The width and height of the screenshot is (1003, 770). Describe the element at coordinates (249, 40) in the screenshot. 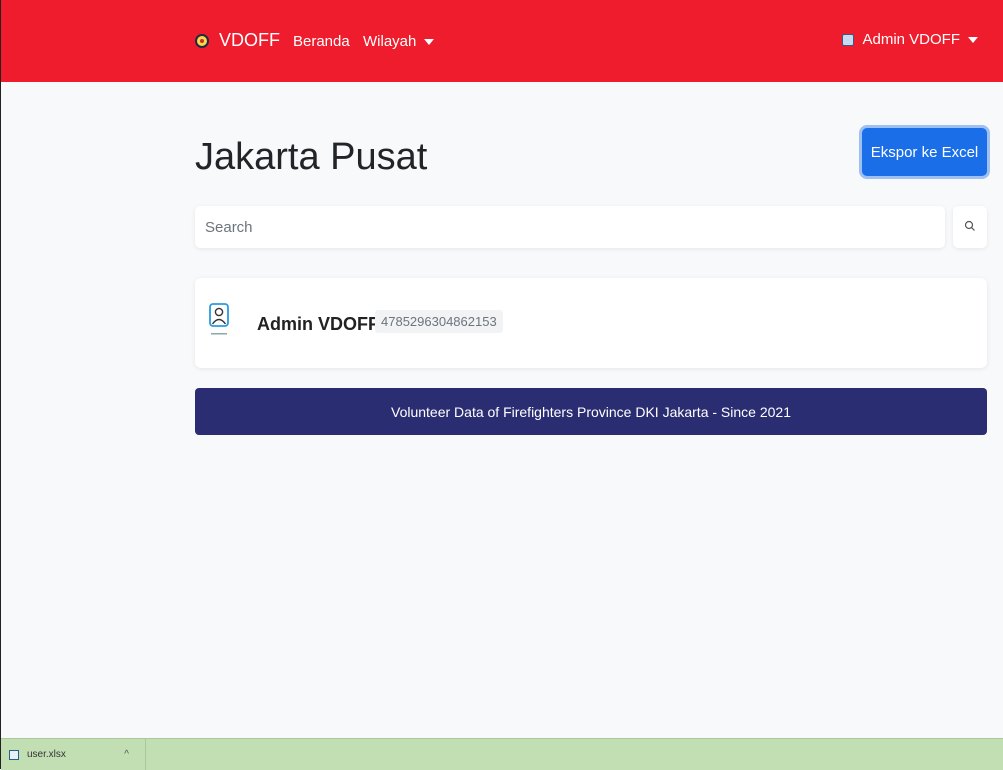

I see `brand-name: VDOFF` at that location.